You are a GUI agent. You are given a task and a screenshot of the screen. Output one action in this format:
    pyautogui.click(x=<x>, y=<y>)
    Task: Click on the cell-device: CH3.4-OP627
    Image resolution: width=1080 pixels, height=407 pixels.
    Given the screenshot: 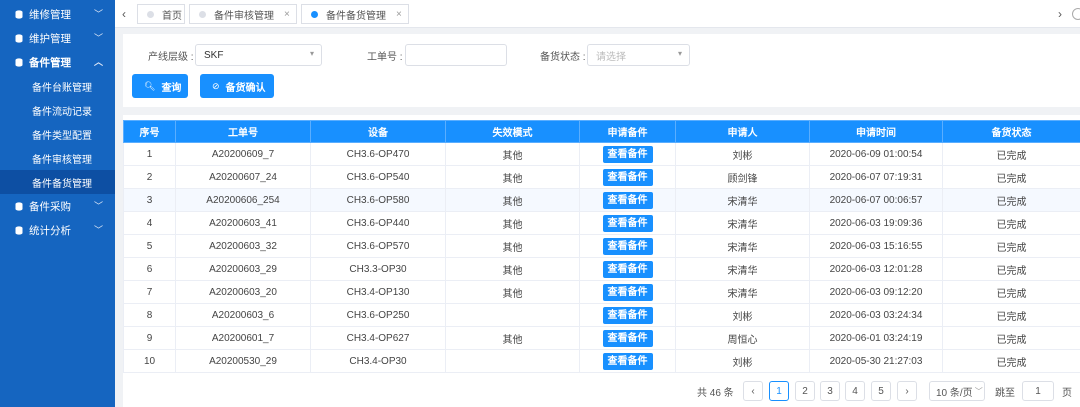 What is the action you would take?
    pyautogui.click(x=378, y=338)
    